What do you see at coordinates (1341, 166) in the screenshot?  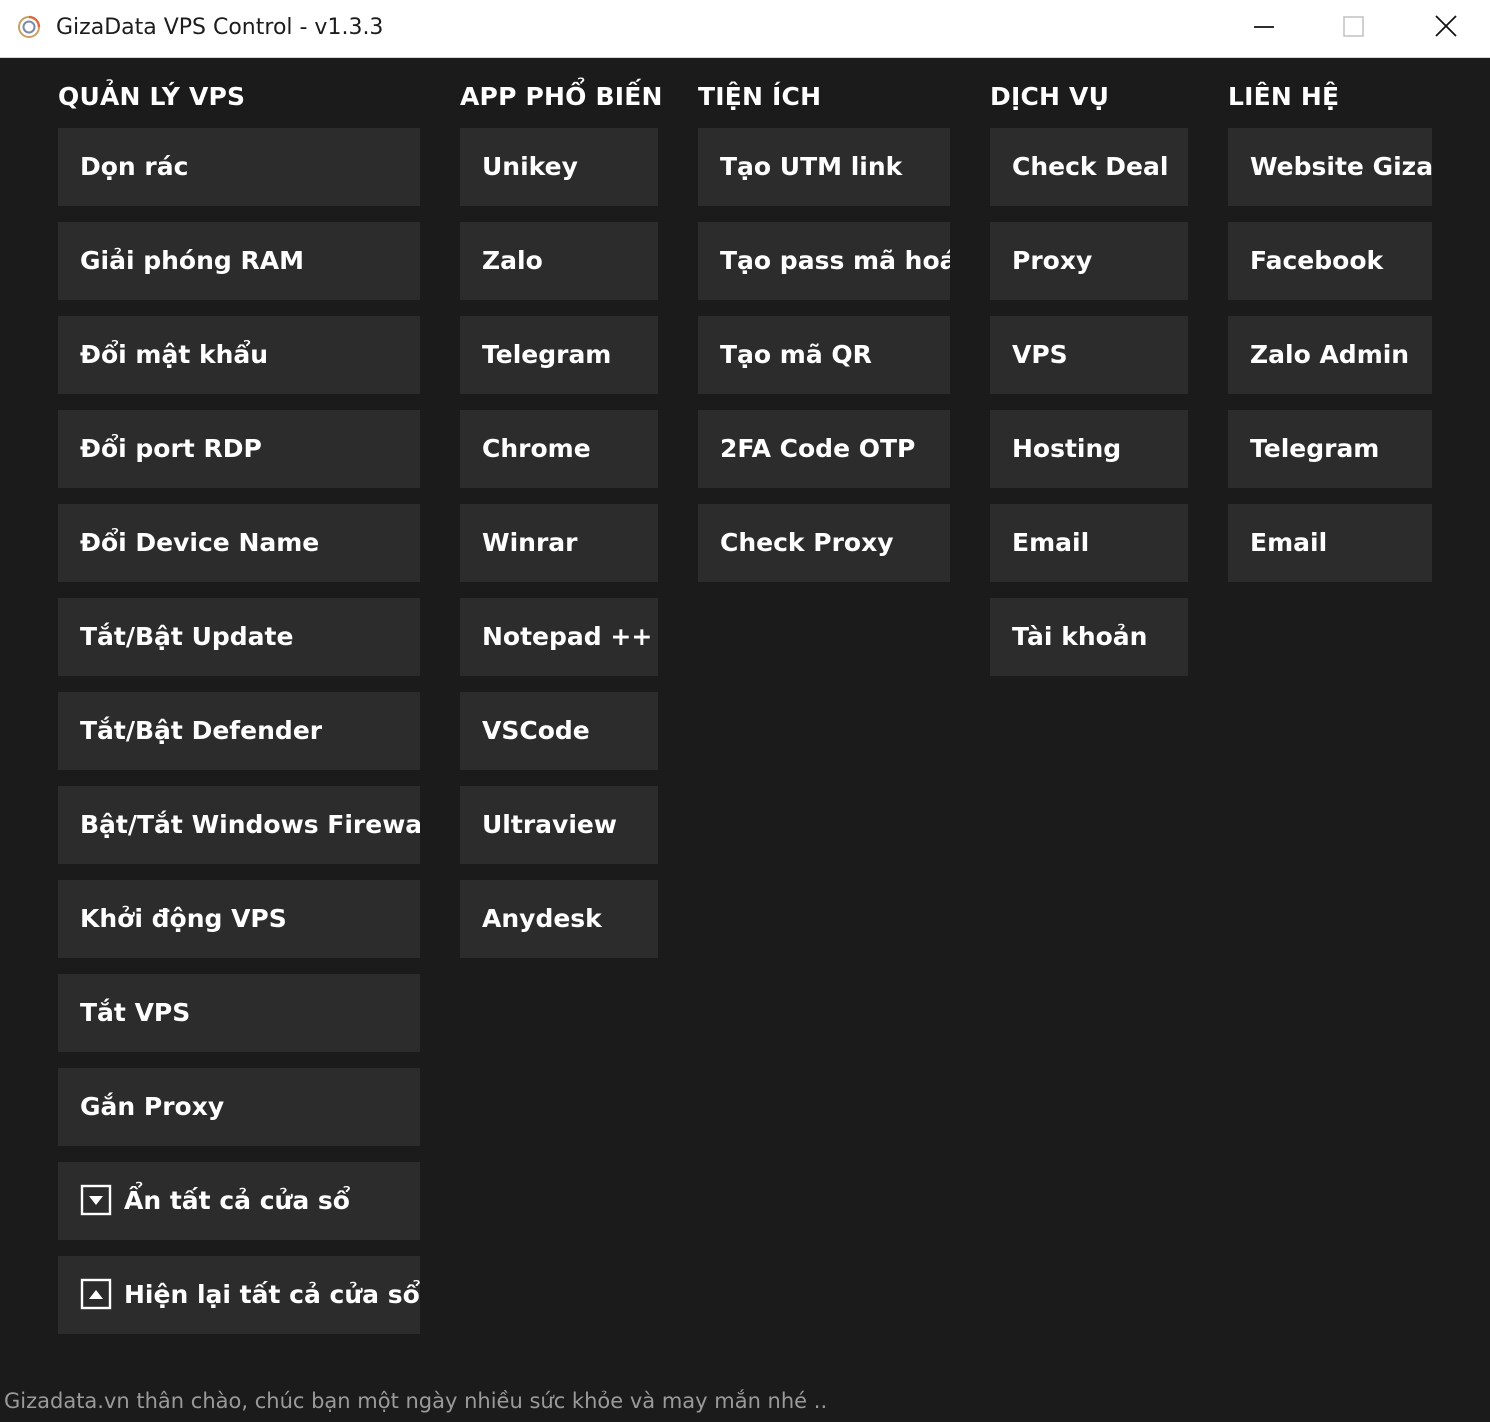 I see `button-label: Website Giza` at bounding box center [1341, 166].